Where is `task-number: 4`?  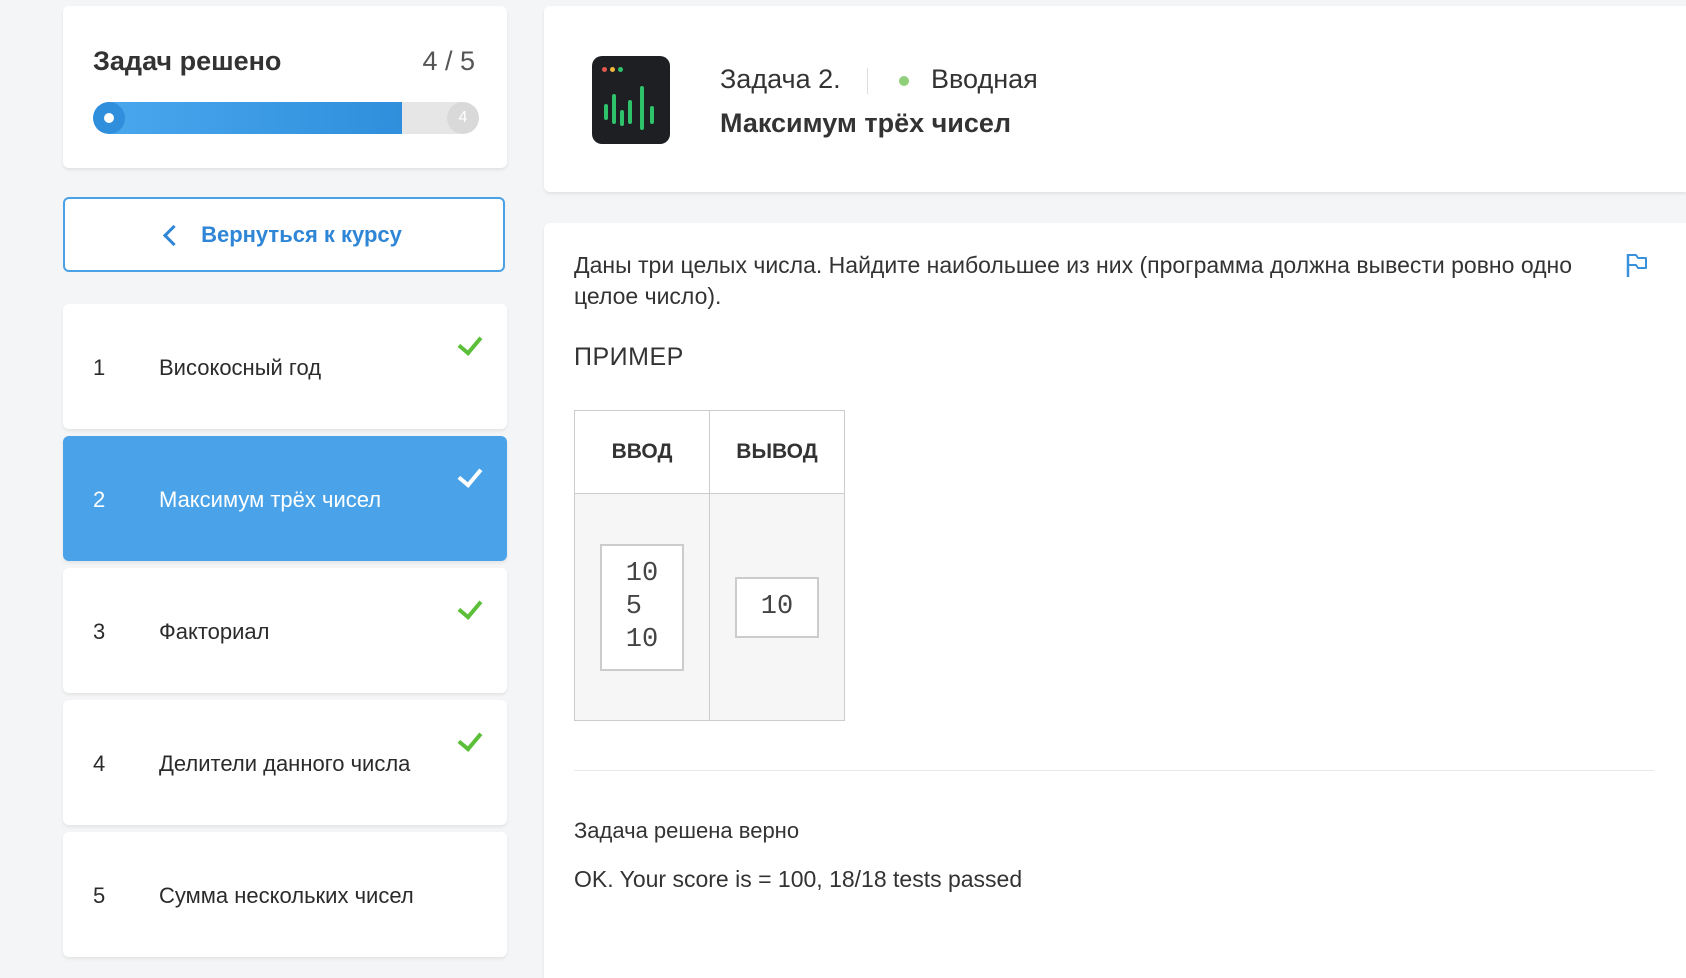 task-number: 4 is located at coordinates (99, 763).